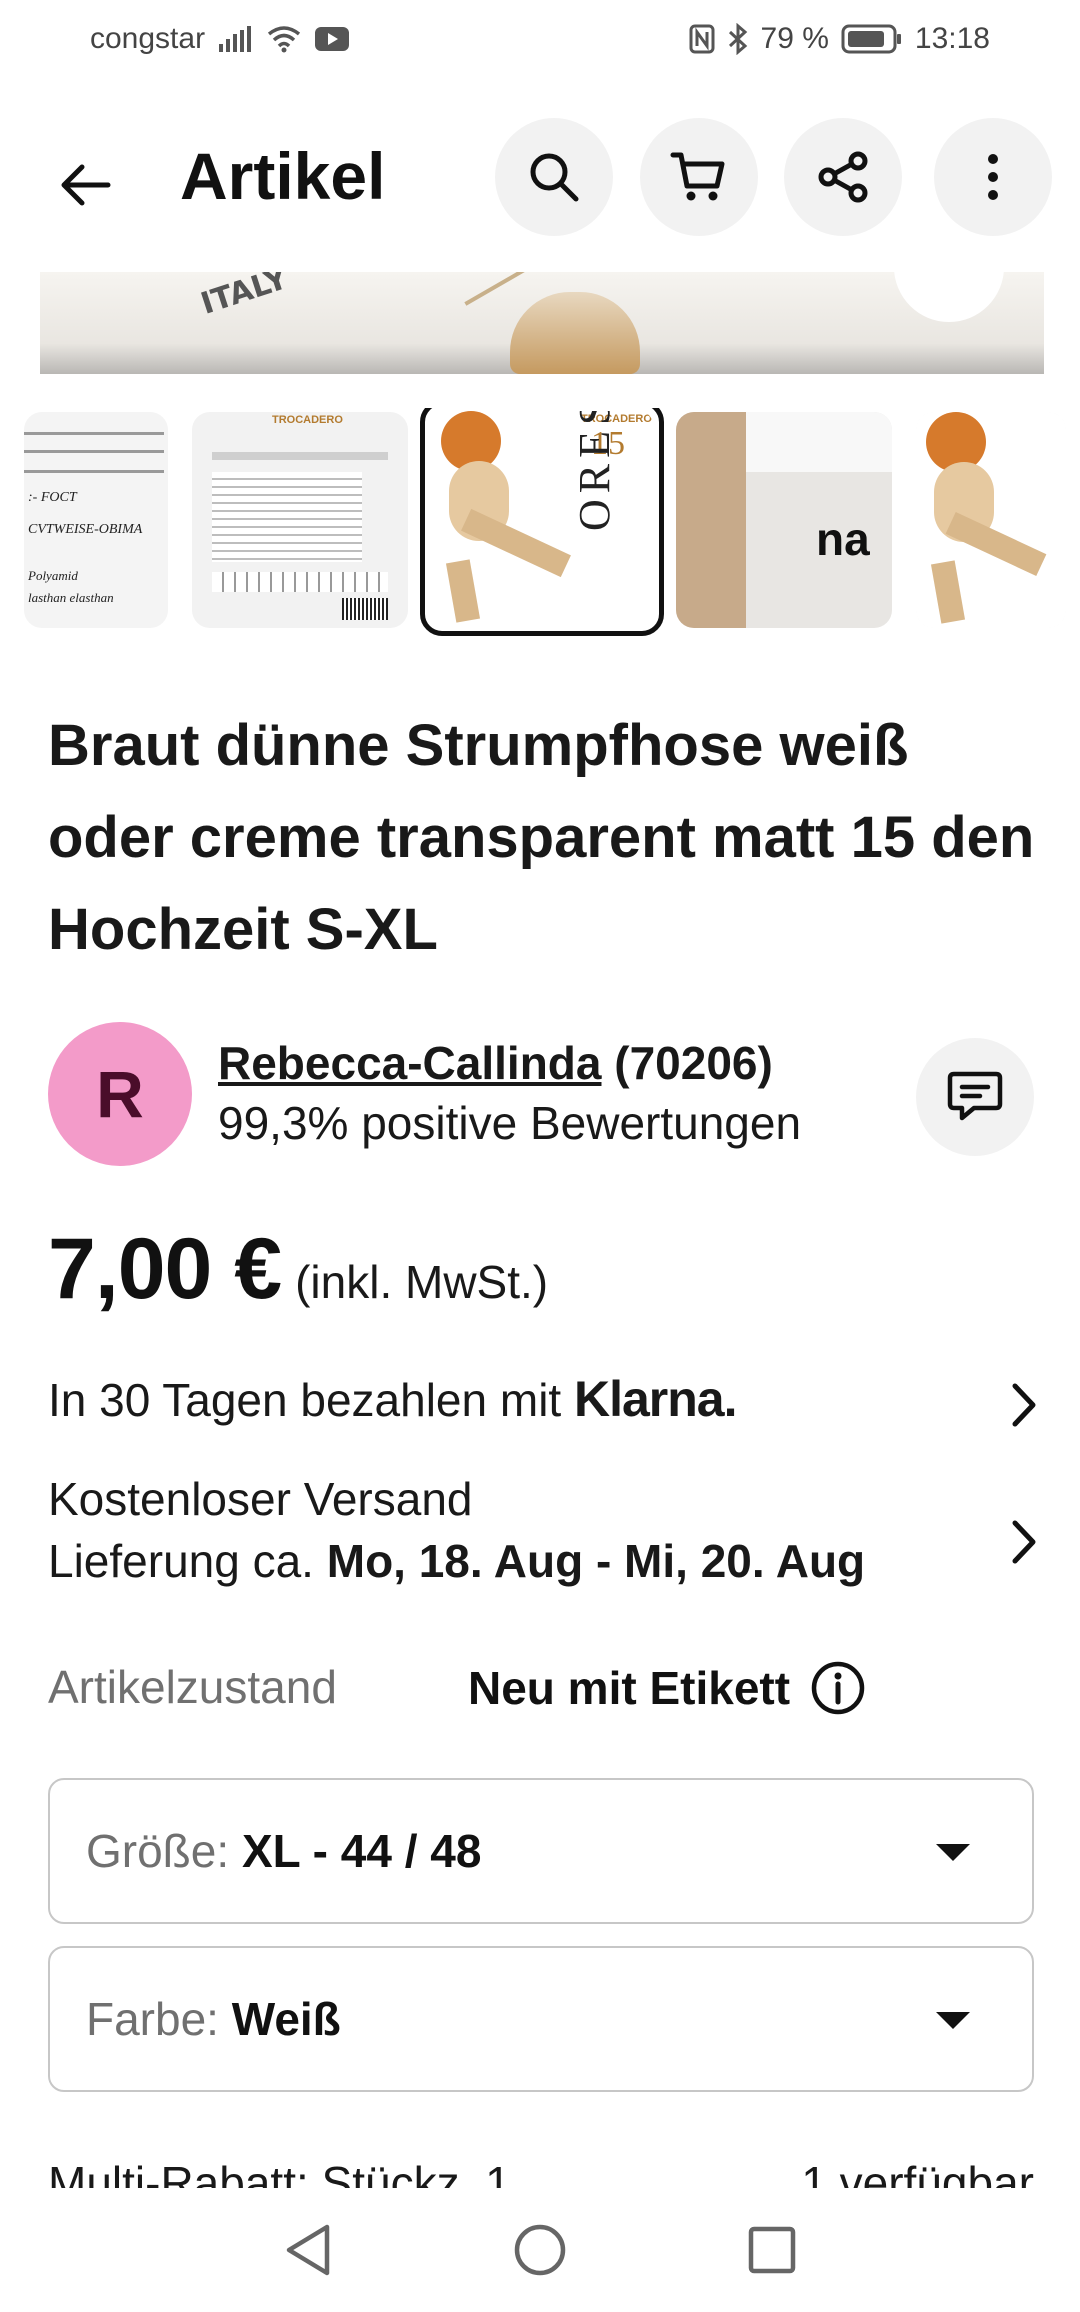 The width and height of the screenshot is (1080, 2312). What do you see at coordinates (541, 1851) in the screenshot?
I see `size-select: Größe: XL - 44 / 48` at bounding box center [541, 1851].